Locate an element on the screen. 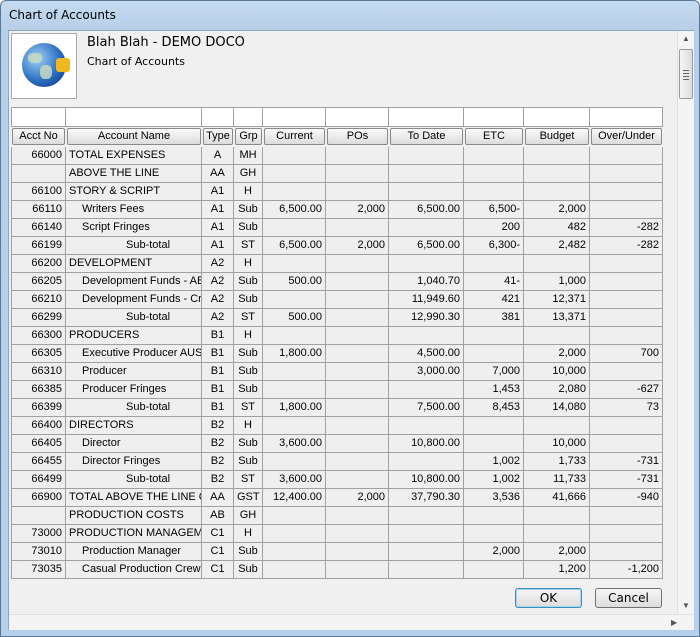 This screenshot has width=700, height=637. cell-acct-no: 66900 is located at coordinates (38, 498).